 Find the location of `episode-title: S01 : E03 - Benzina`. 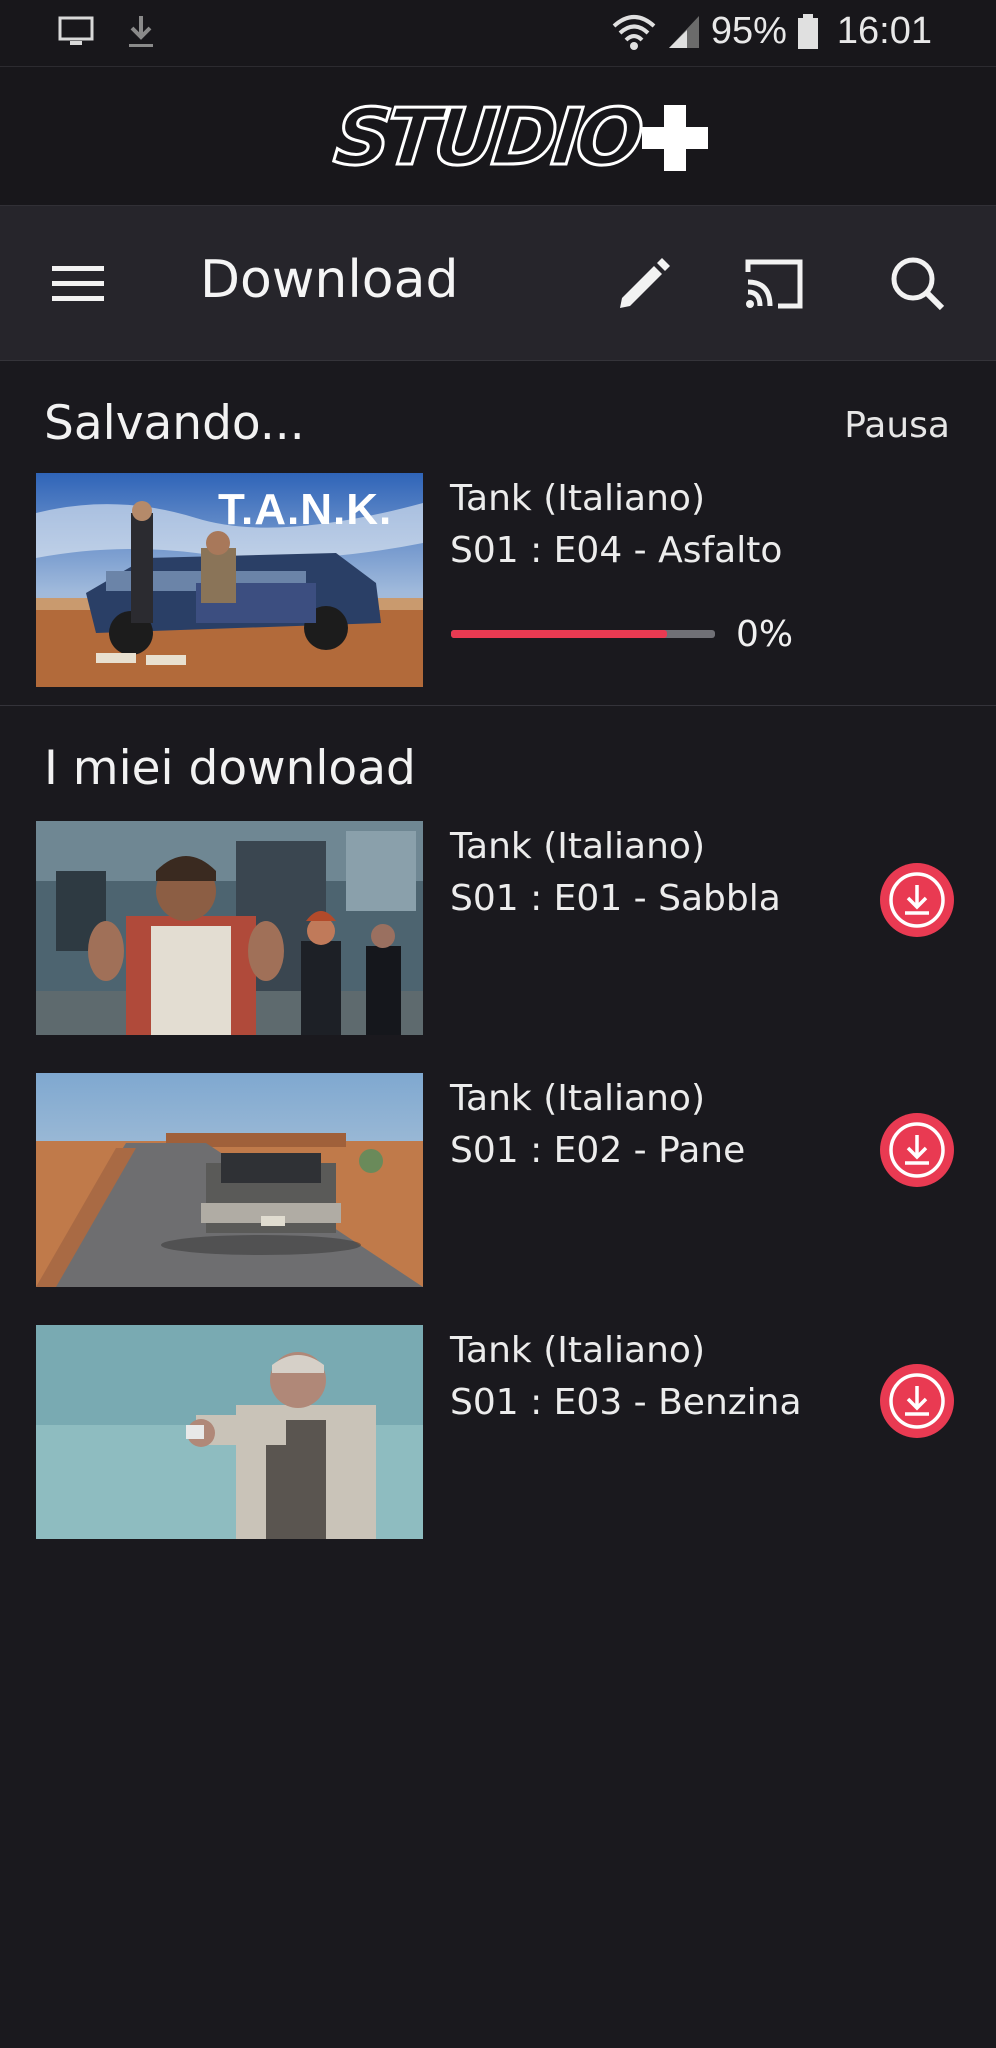

episode-title: S01 : E03 - Benzina is located at coordinates (626, 1402).